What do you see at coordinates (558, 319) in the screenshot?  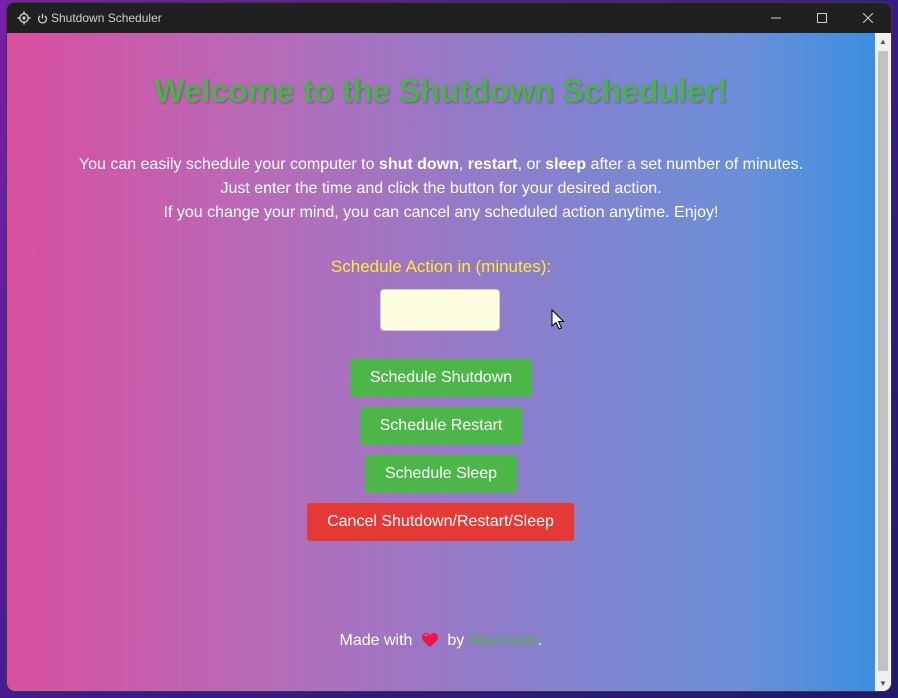 I see `mouse-pointer-icon` at bounding box center [558, 319].